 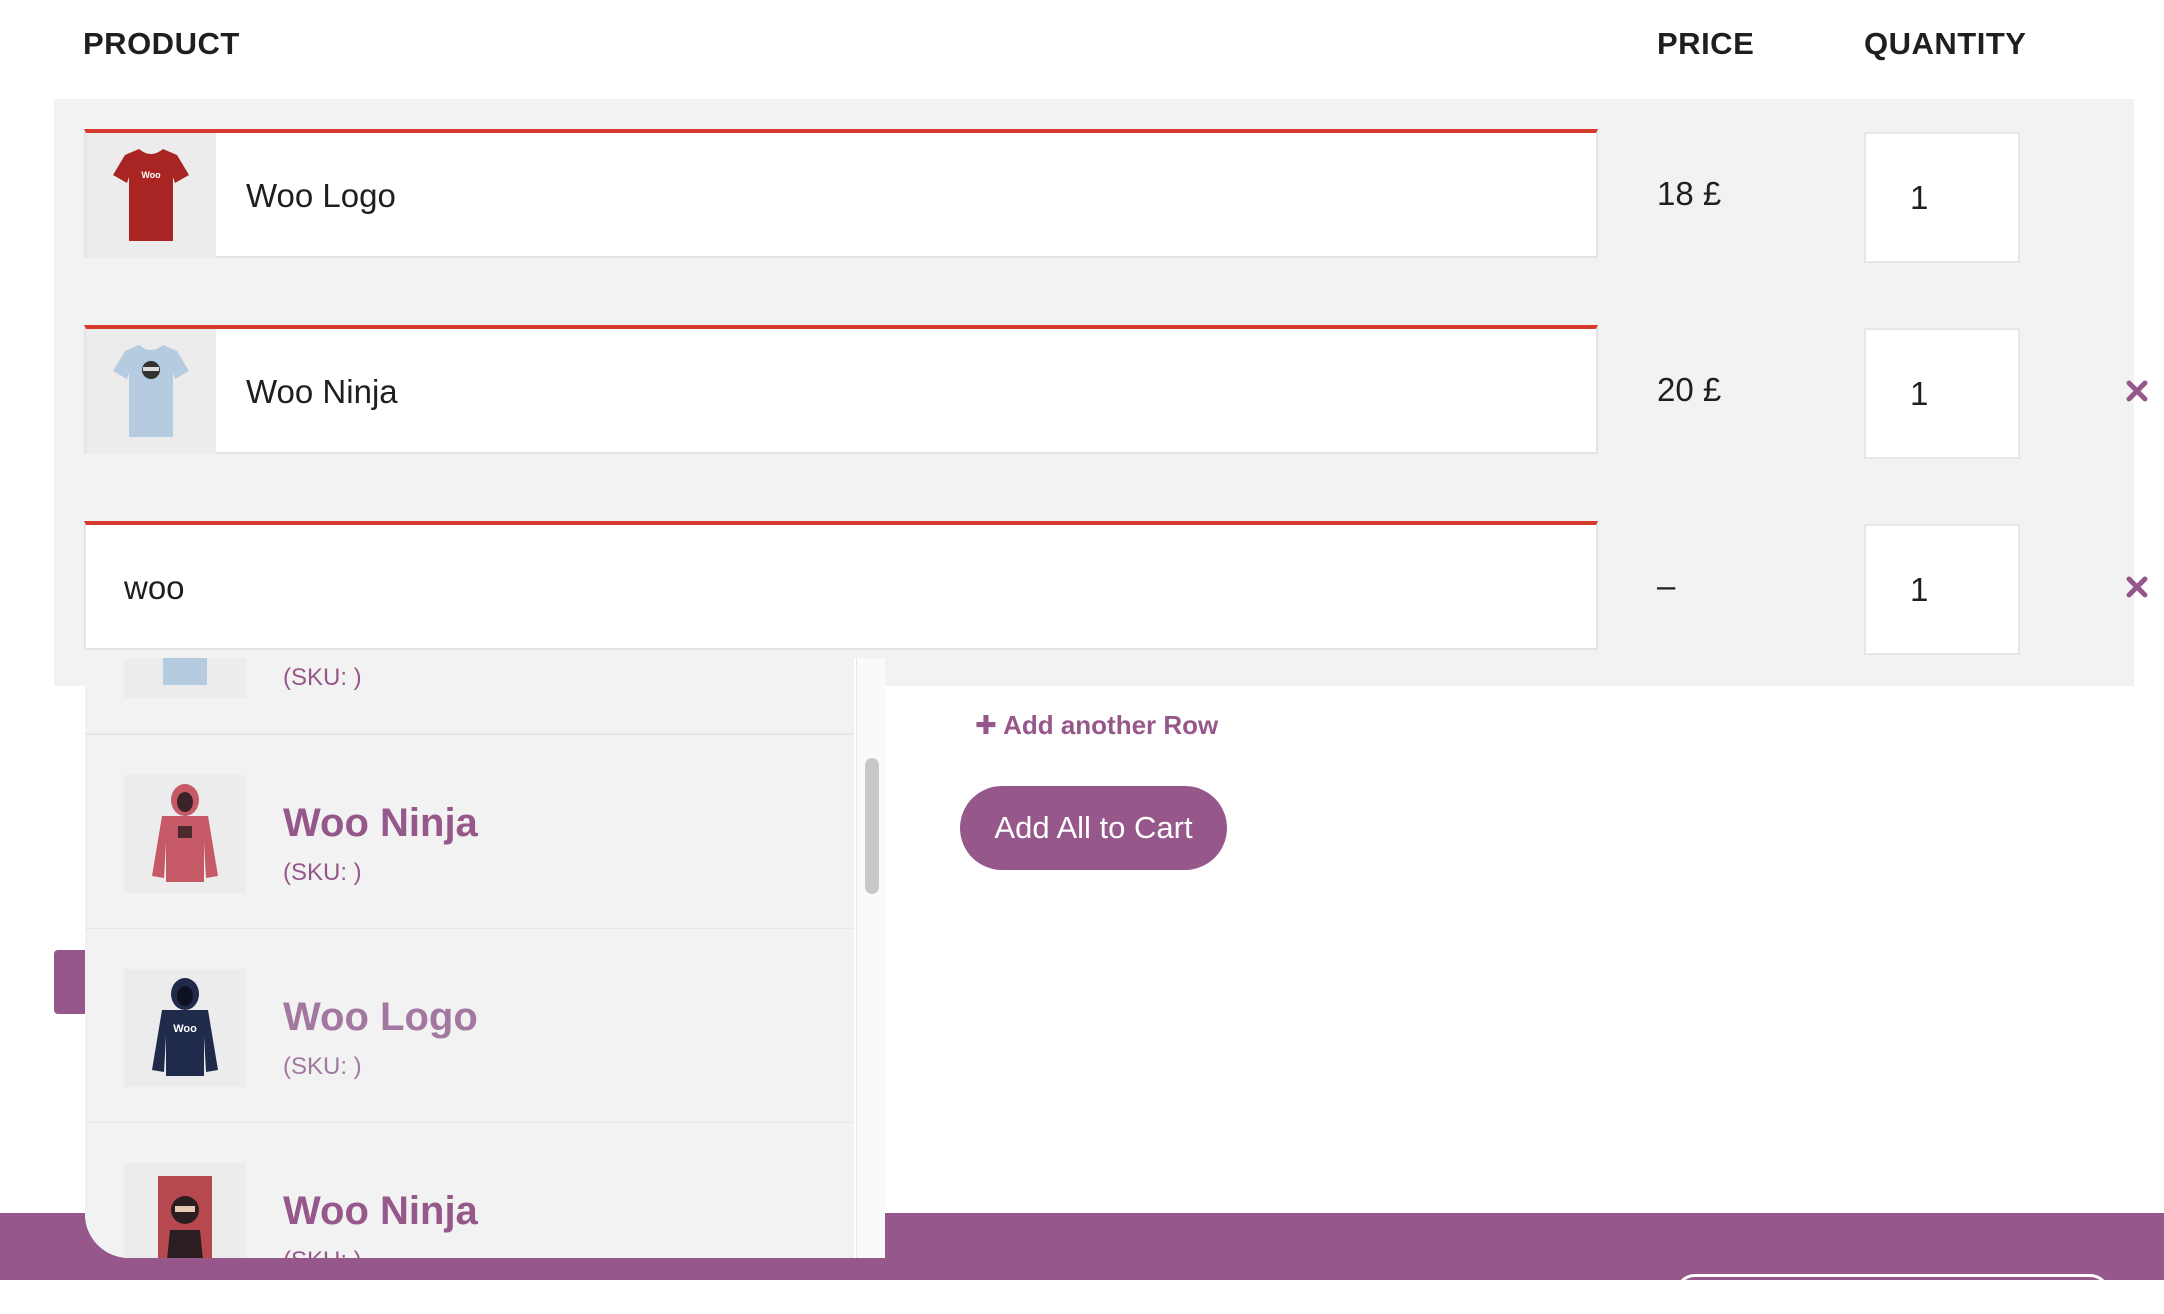 I want to click on product-search-input: woo, so click(x=154, y=587).